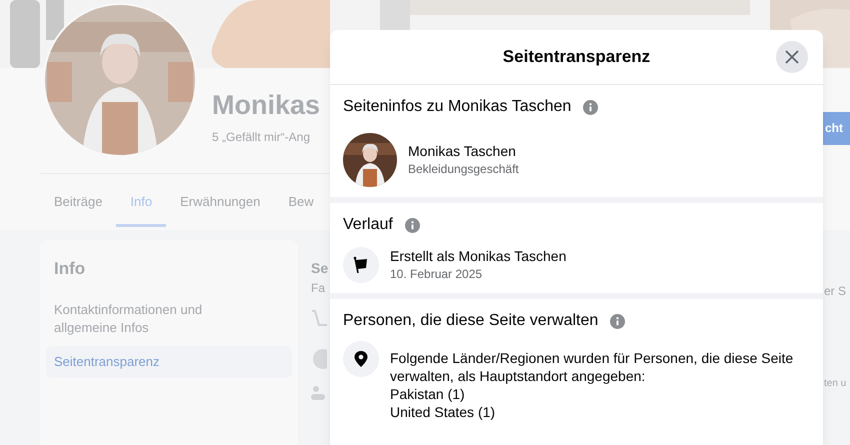 This screenshot has width=850, height=445. What do you see at coordinates (266, 105) in the screenshot?
I see `page-name: Monikas` at bounding box center [266, 105].